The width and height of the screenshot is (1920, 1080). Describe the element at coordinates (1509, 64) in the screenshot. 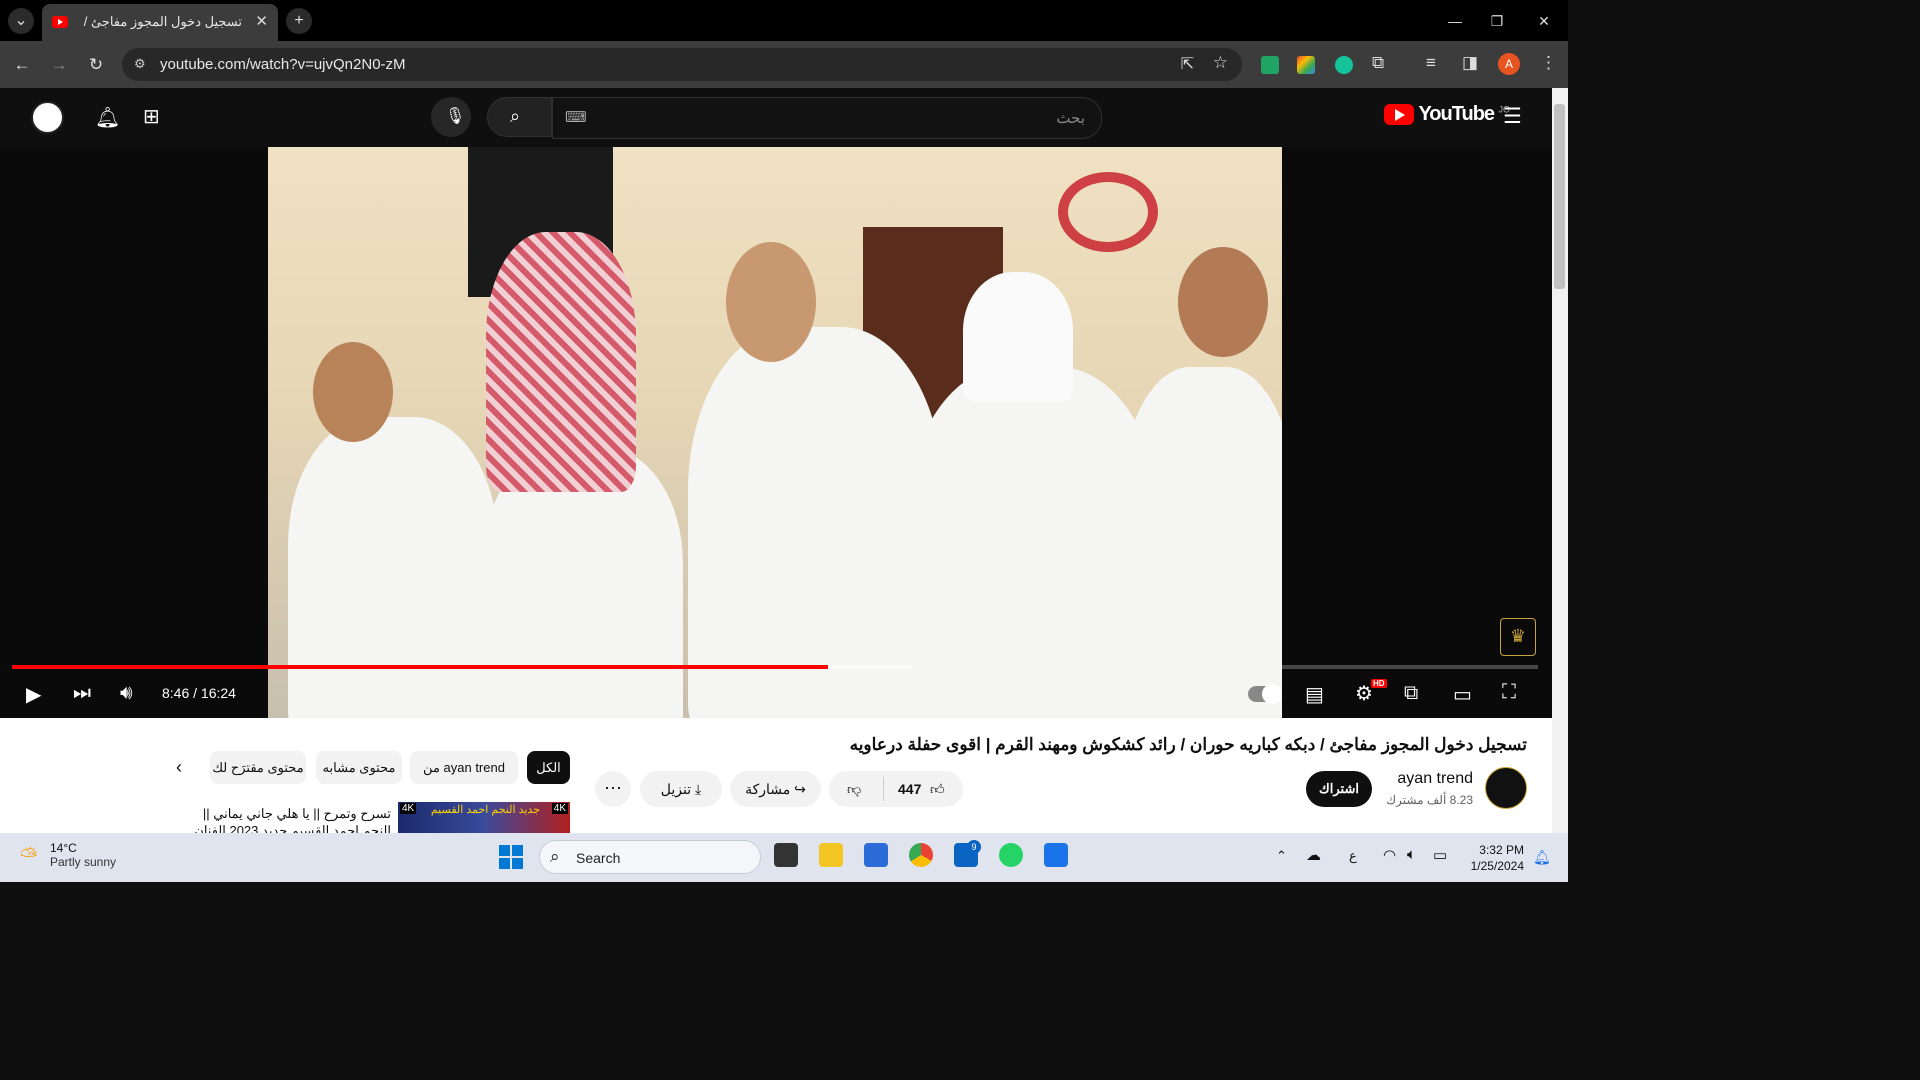

I see `profile-avatar: A` at that location.